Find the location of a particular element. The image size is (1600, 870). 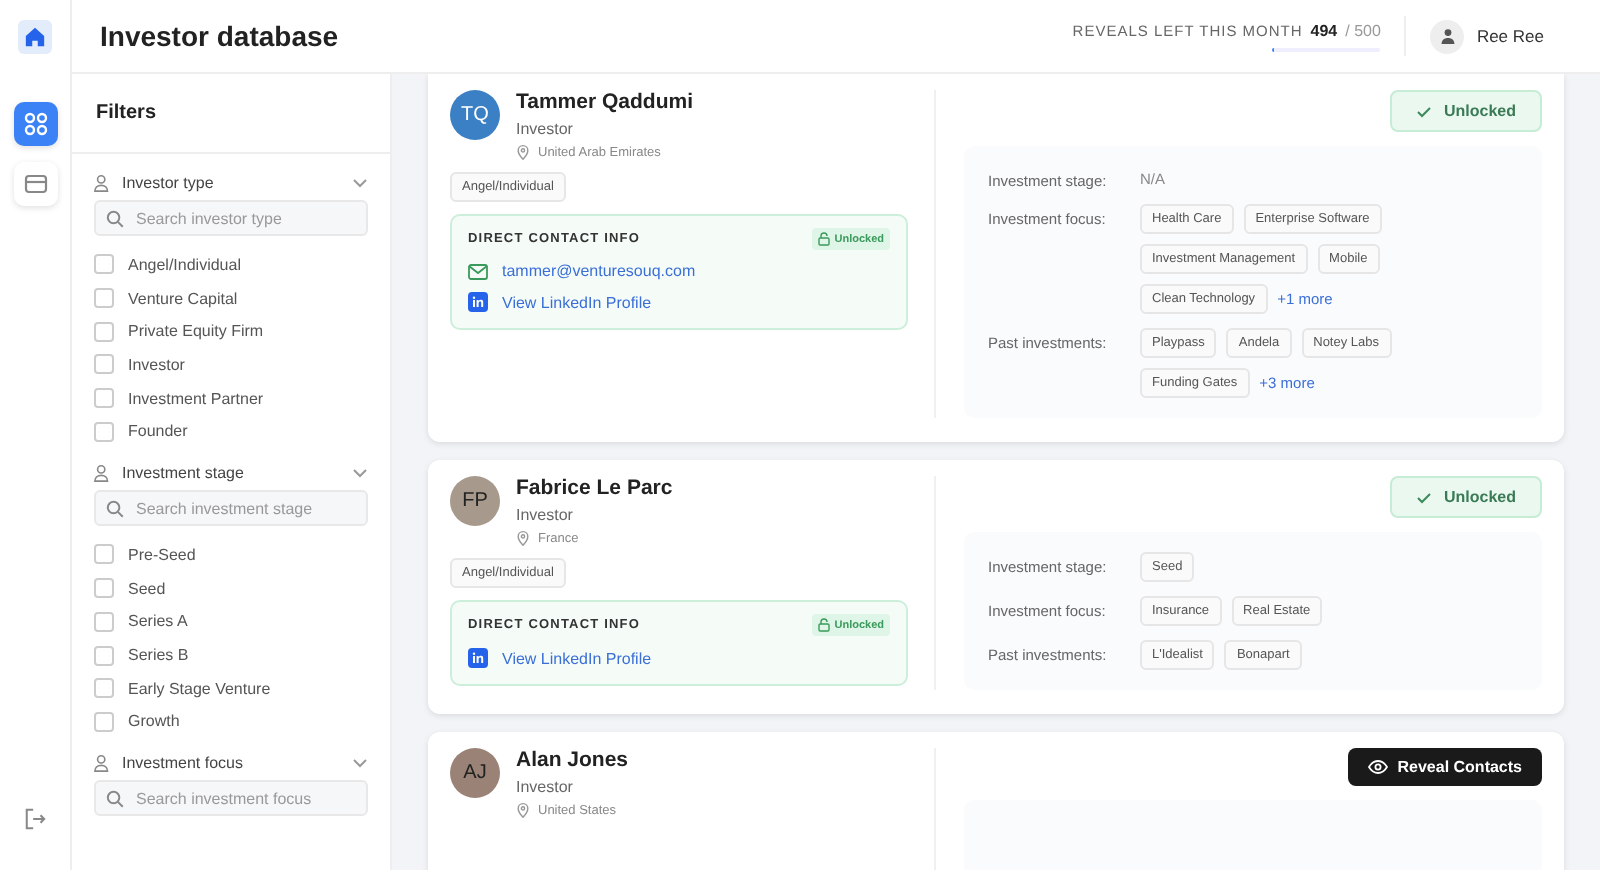

search-field: Search investment focus is located at coordinates (231, 798).